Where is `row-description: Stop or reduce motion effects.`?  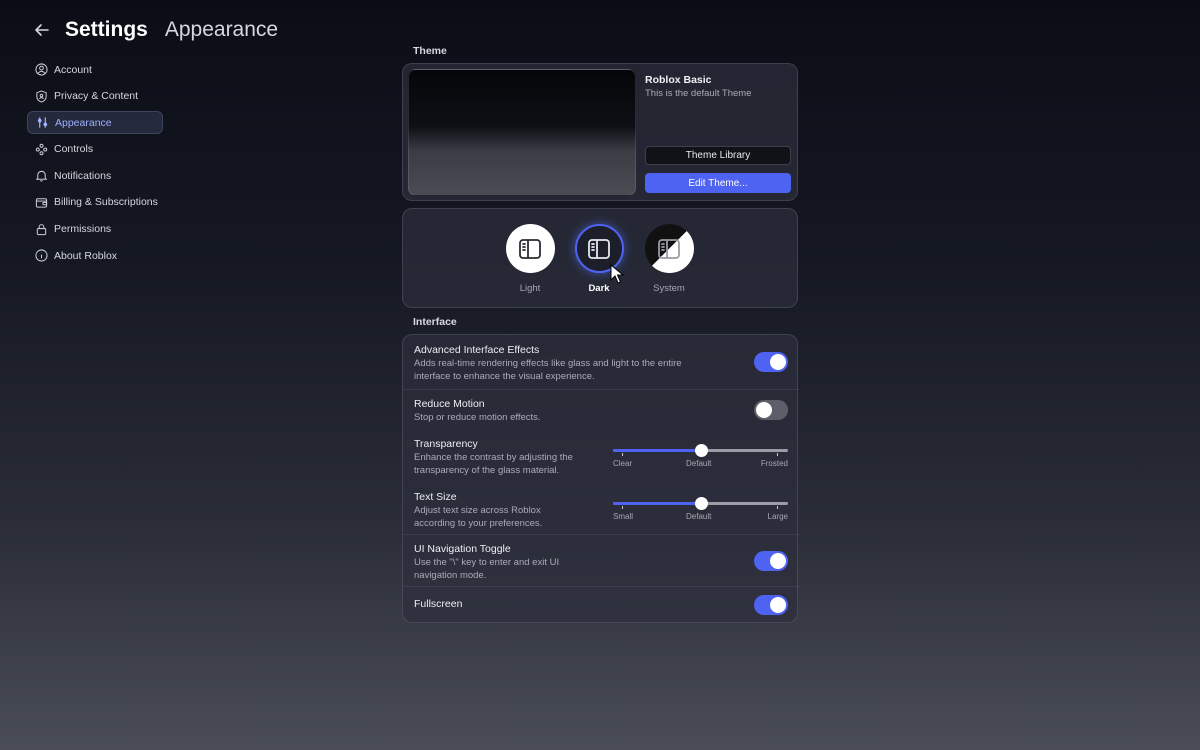 row-description: Stop or reduce motion effects. is located at coordinates (477, 417).